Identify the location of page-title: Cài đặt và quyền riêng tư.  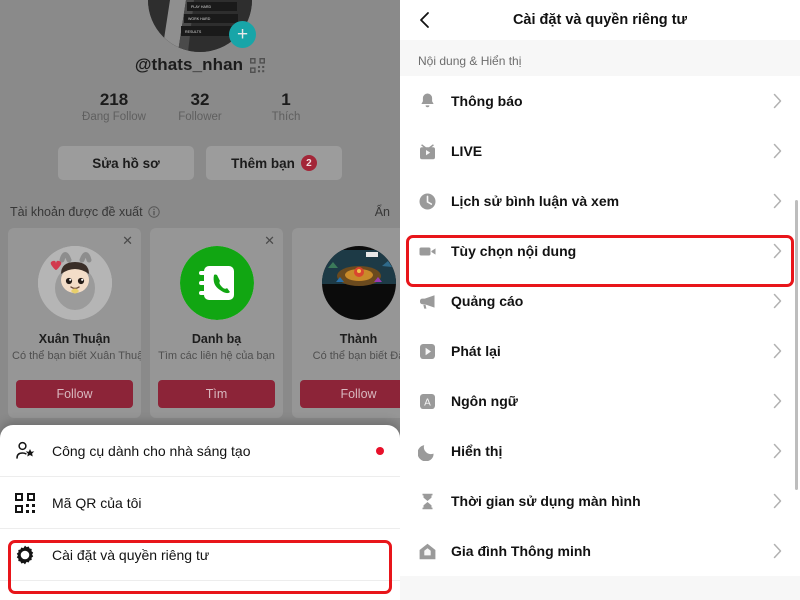
(600, 20).